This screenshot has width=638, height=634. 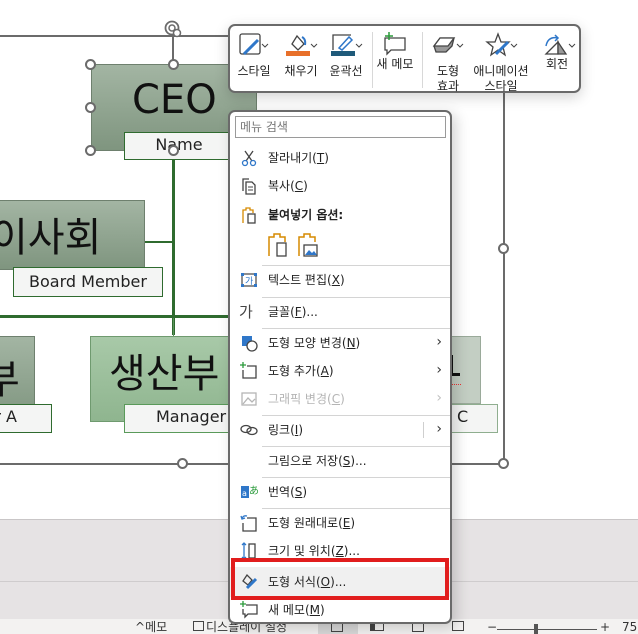 What do you see at coordinates (301, 59) in the screenshot?
I see `fill-button: 채우기` at bounding box center [301, 59].